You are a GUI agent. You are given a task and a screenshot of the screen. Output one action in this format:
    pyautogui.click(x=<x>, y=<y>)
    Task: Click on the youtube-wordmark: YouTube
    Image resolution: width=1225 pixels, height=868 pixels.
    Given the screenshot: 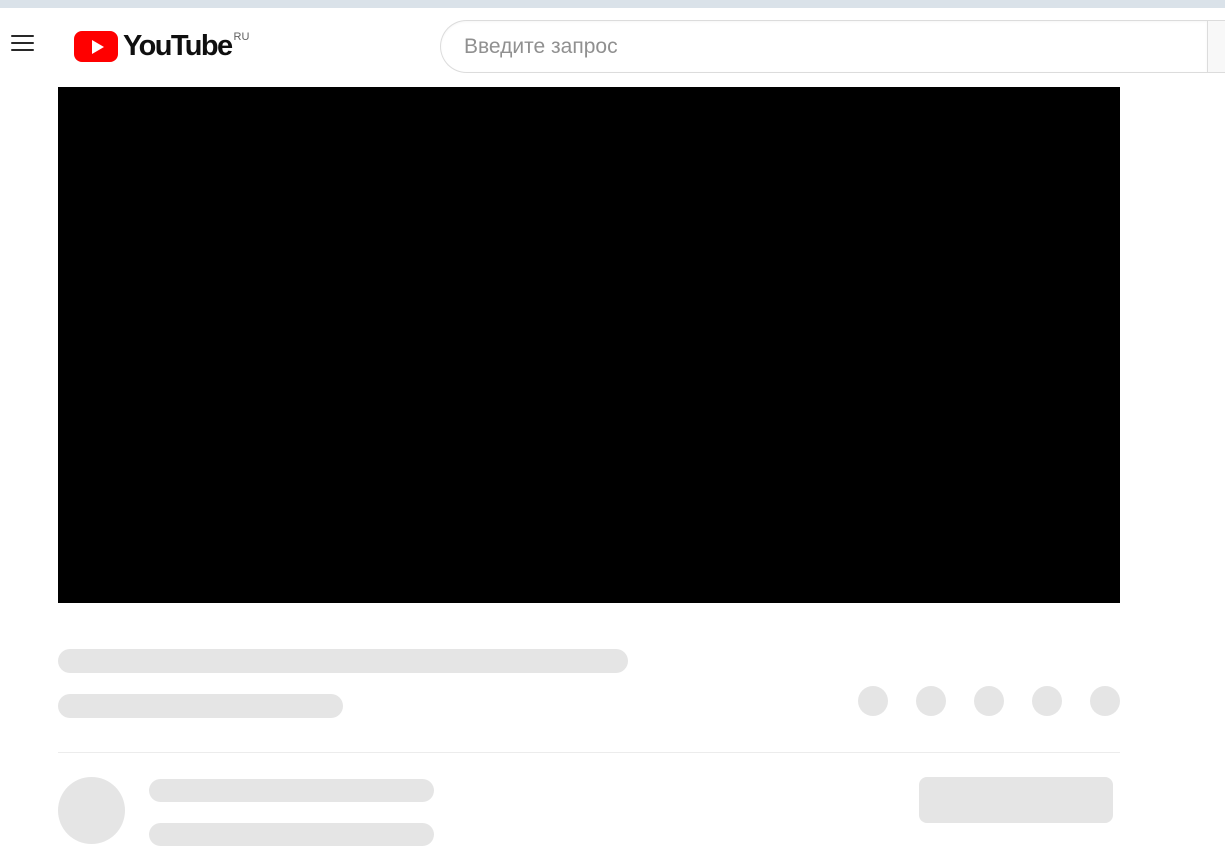 What is the action you would take?
    pyautogui.click(x=178, y=46)
    